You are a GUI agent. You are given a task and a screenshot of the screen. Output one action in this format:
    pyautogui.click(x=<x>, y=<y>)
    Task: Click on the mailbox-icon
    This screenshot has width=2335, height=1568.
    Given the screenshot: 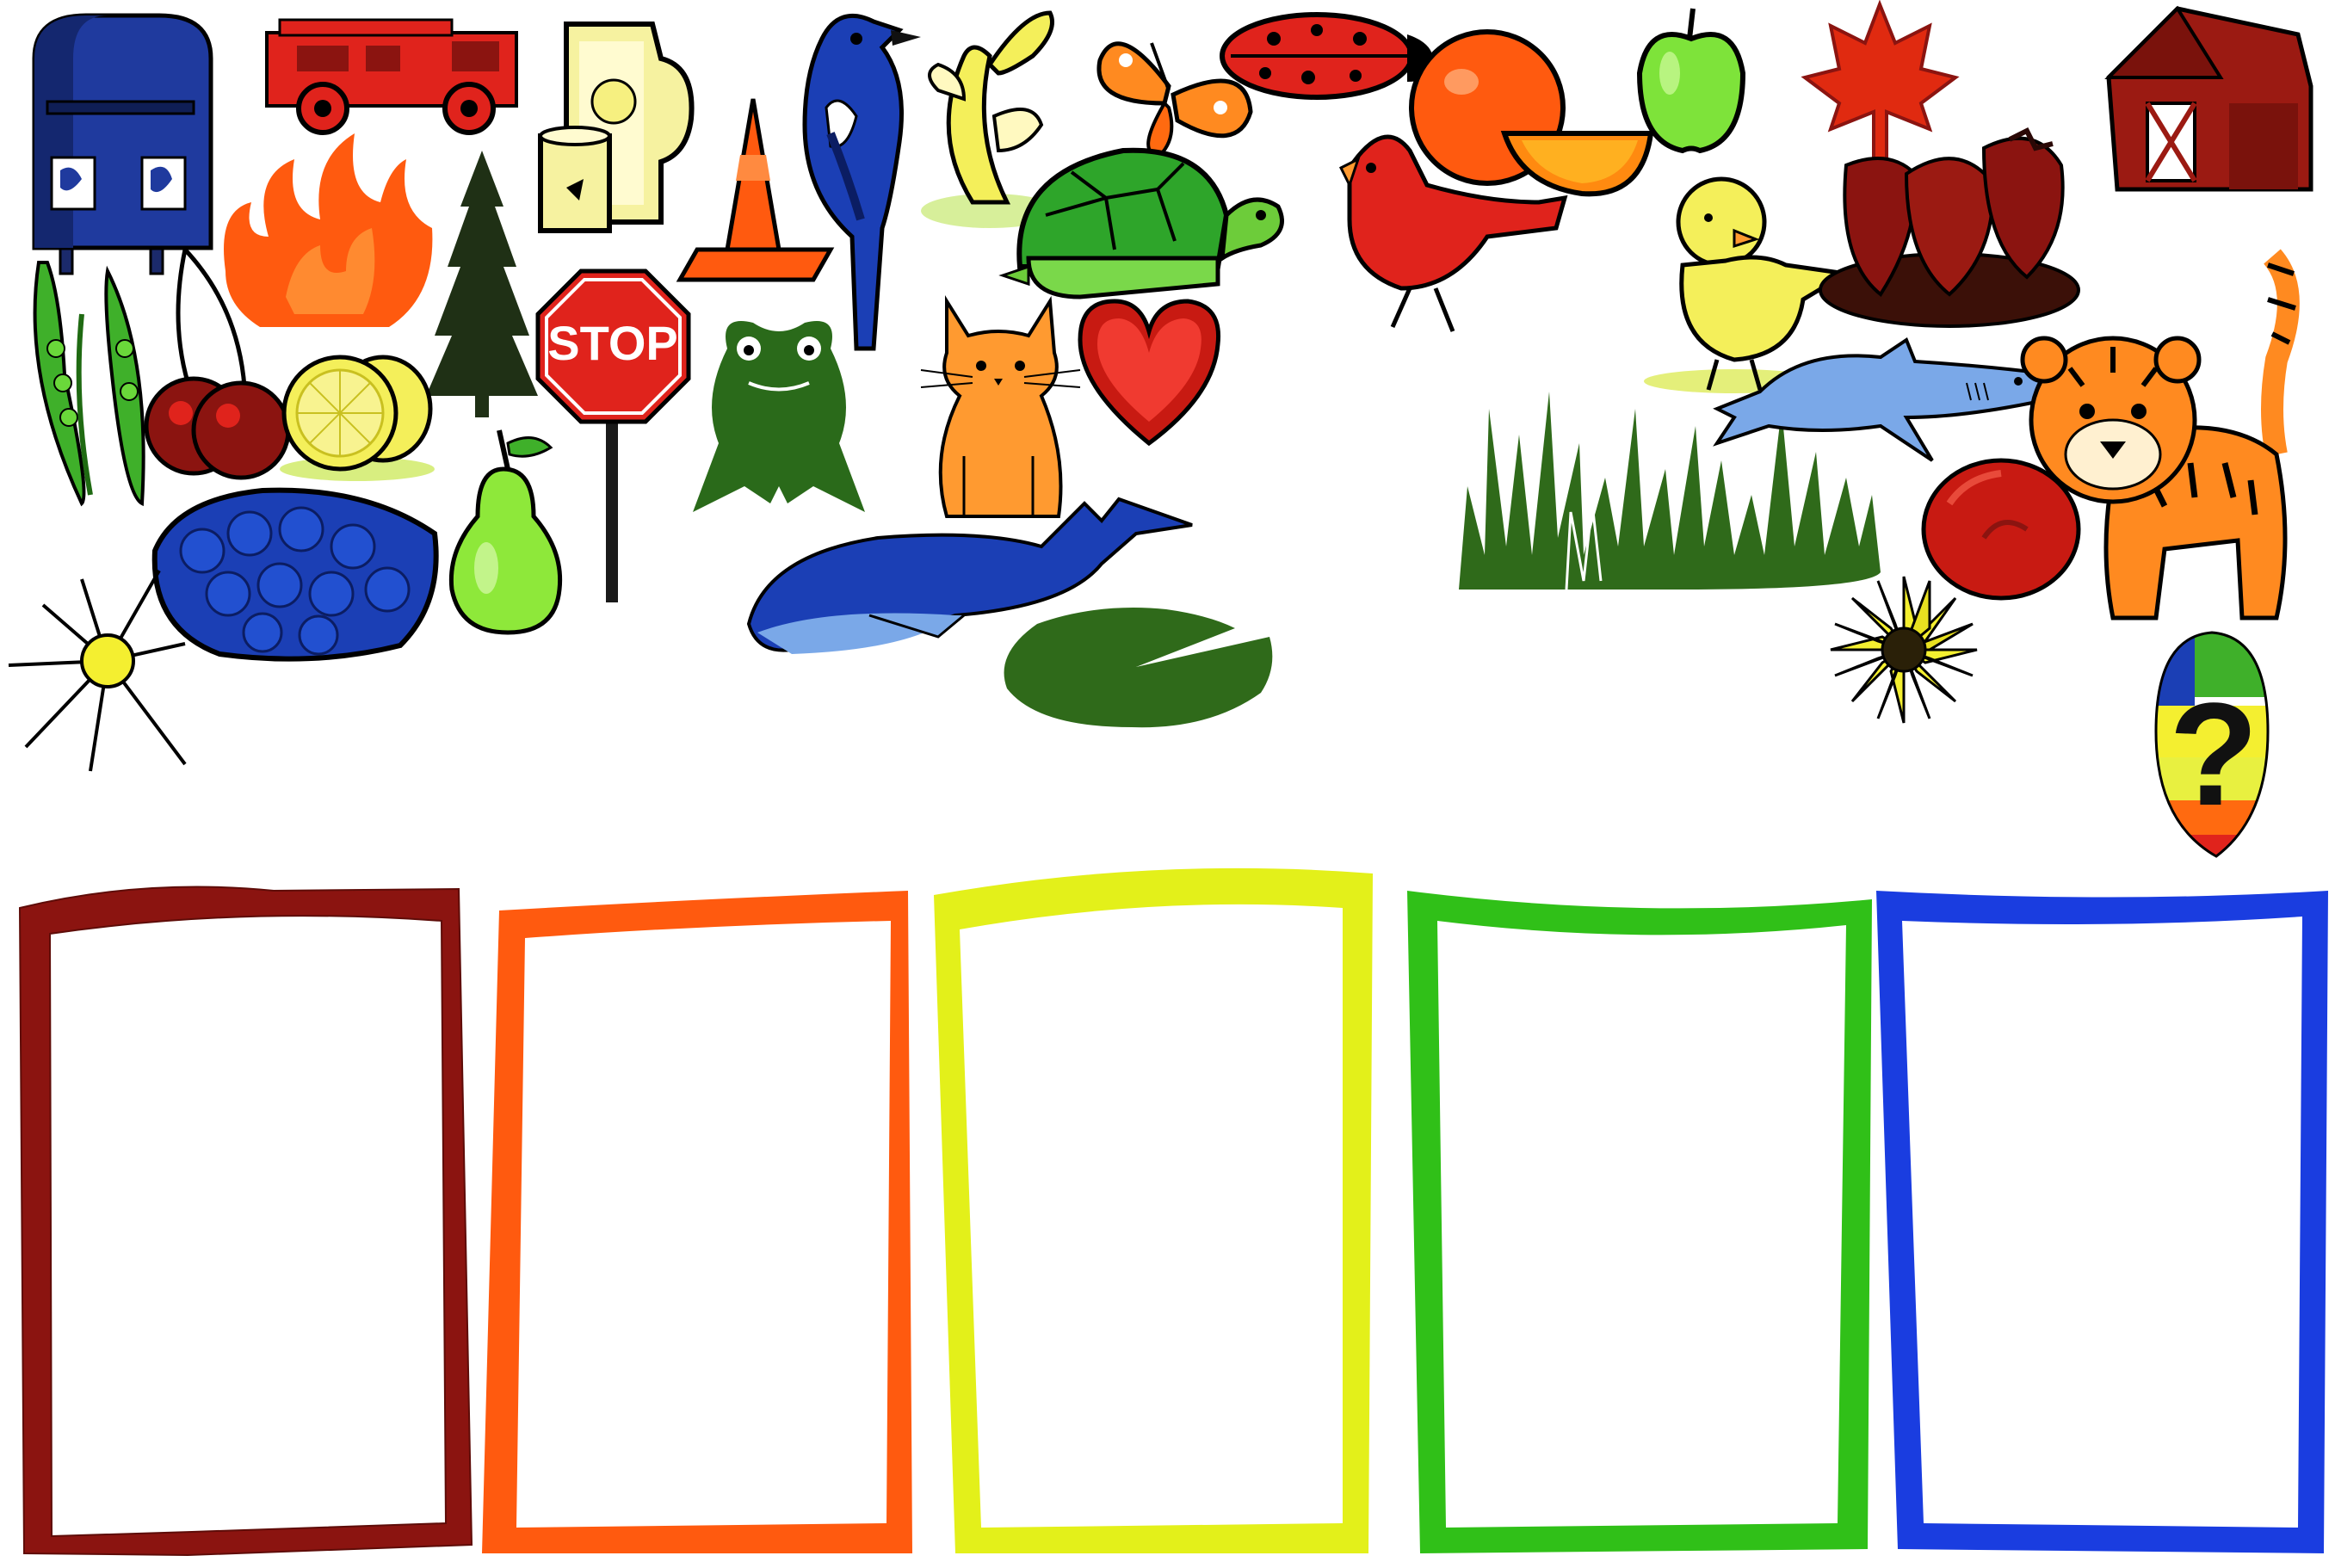 What is the action you would take?
    pyautogui.click(x=120, y=141)
    